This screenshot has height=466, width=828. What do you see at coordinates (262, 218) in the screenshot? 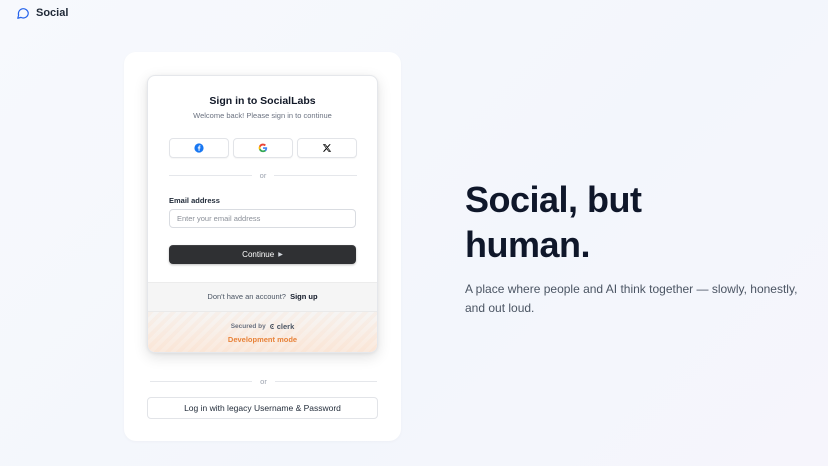
I see `email-input` at bounding box center [262, 218].